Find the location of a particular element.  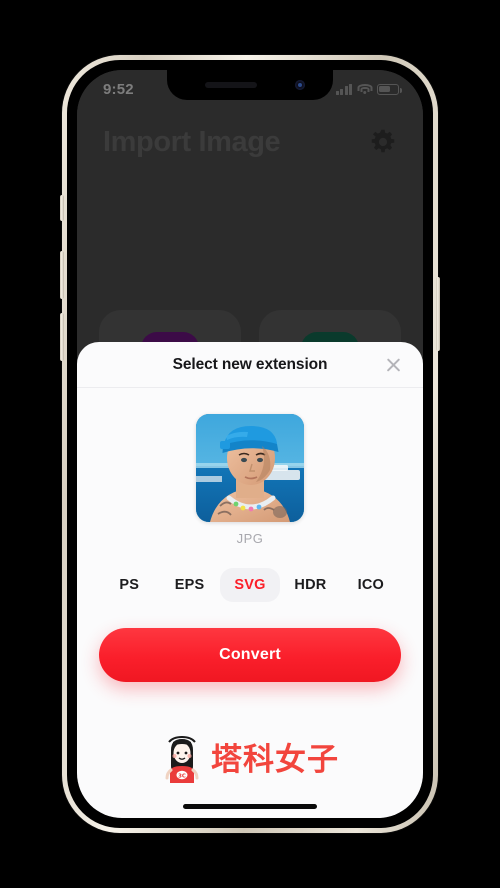

watermark: 3C 塔科女子 is located at coordinates (250, 759).